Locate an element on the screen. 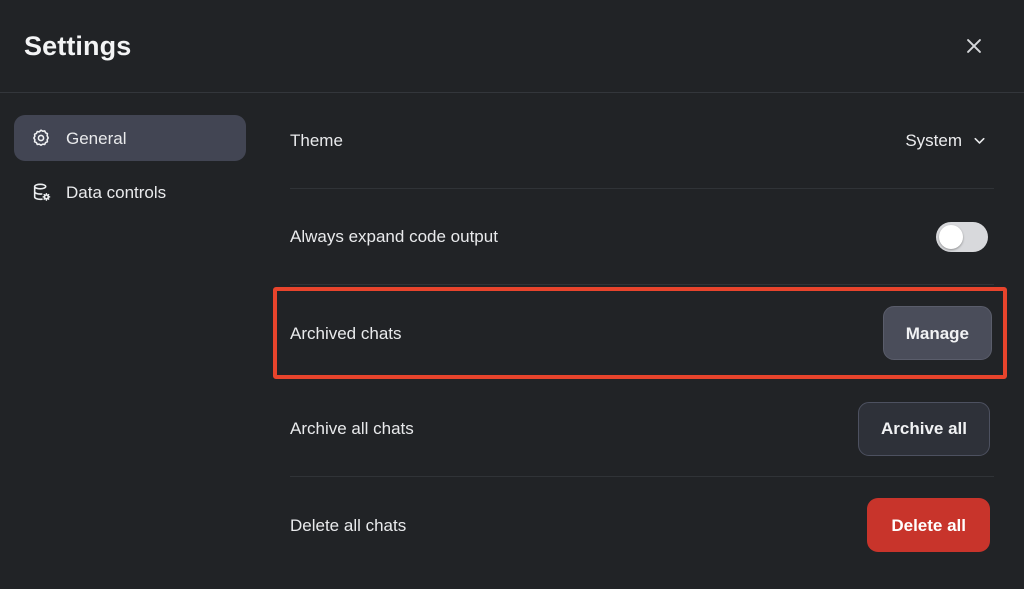 This screenshot has height=589, width=1024. sidebar-item-label-data-controls: Data controls is located at coordinates (116, 192).